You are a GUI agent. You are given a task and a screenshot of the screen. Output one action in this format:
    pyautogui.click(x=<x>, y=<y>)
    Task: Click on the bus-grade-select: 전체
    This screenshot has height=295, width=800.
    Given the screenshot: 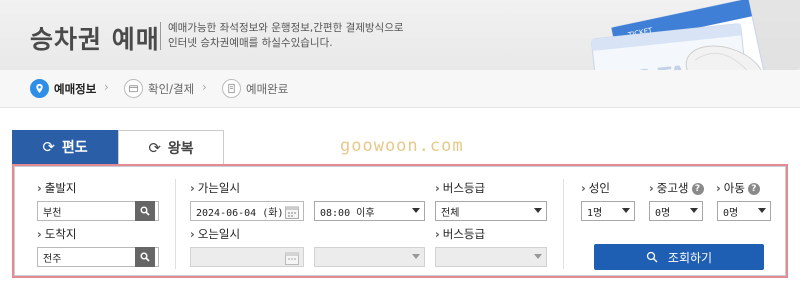 What is the action you would take?
    pyautogui.click(x=491, y=211)
    